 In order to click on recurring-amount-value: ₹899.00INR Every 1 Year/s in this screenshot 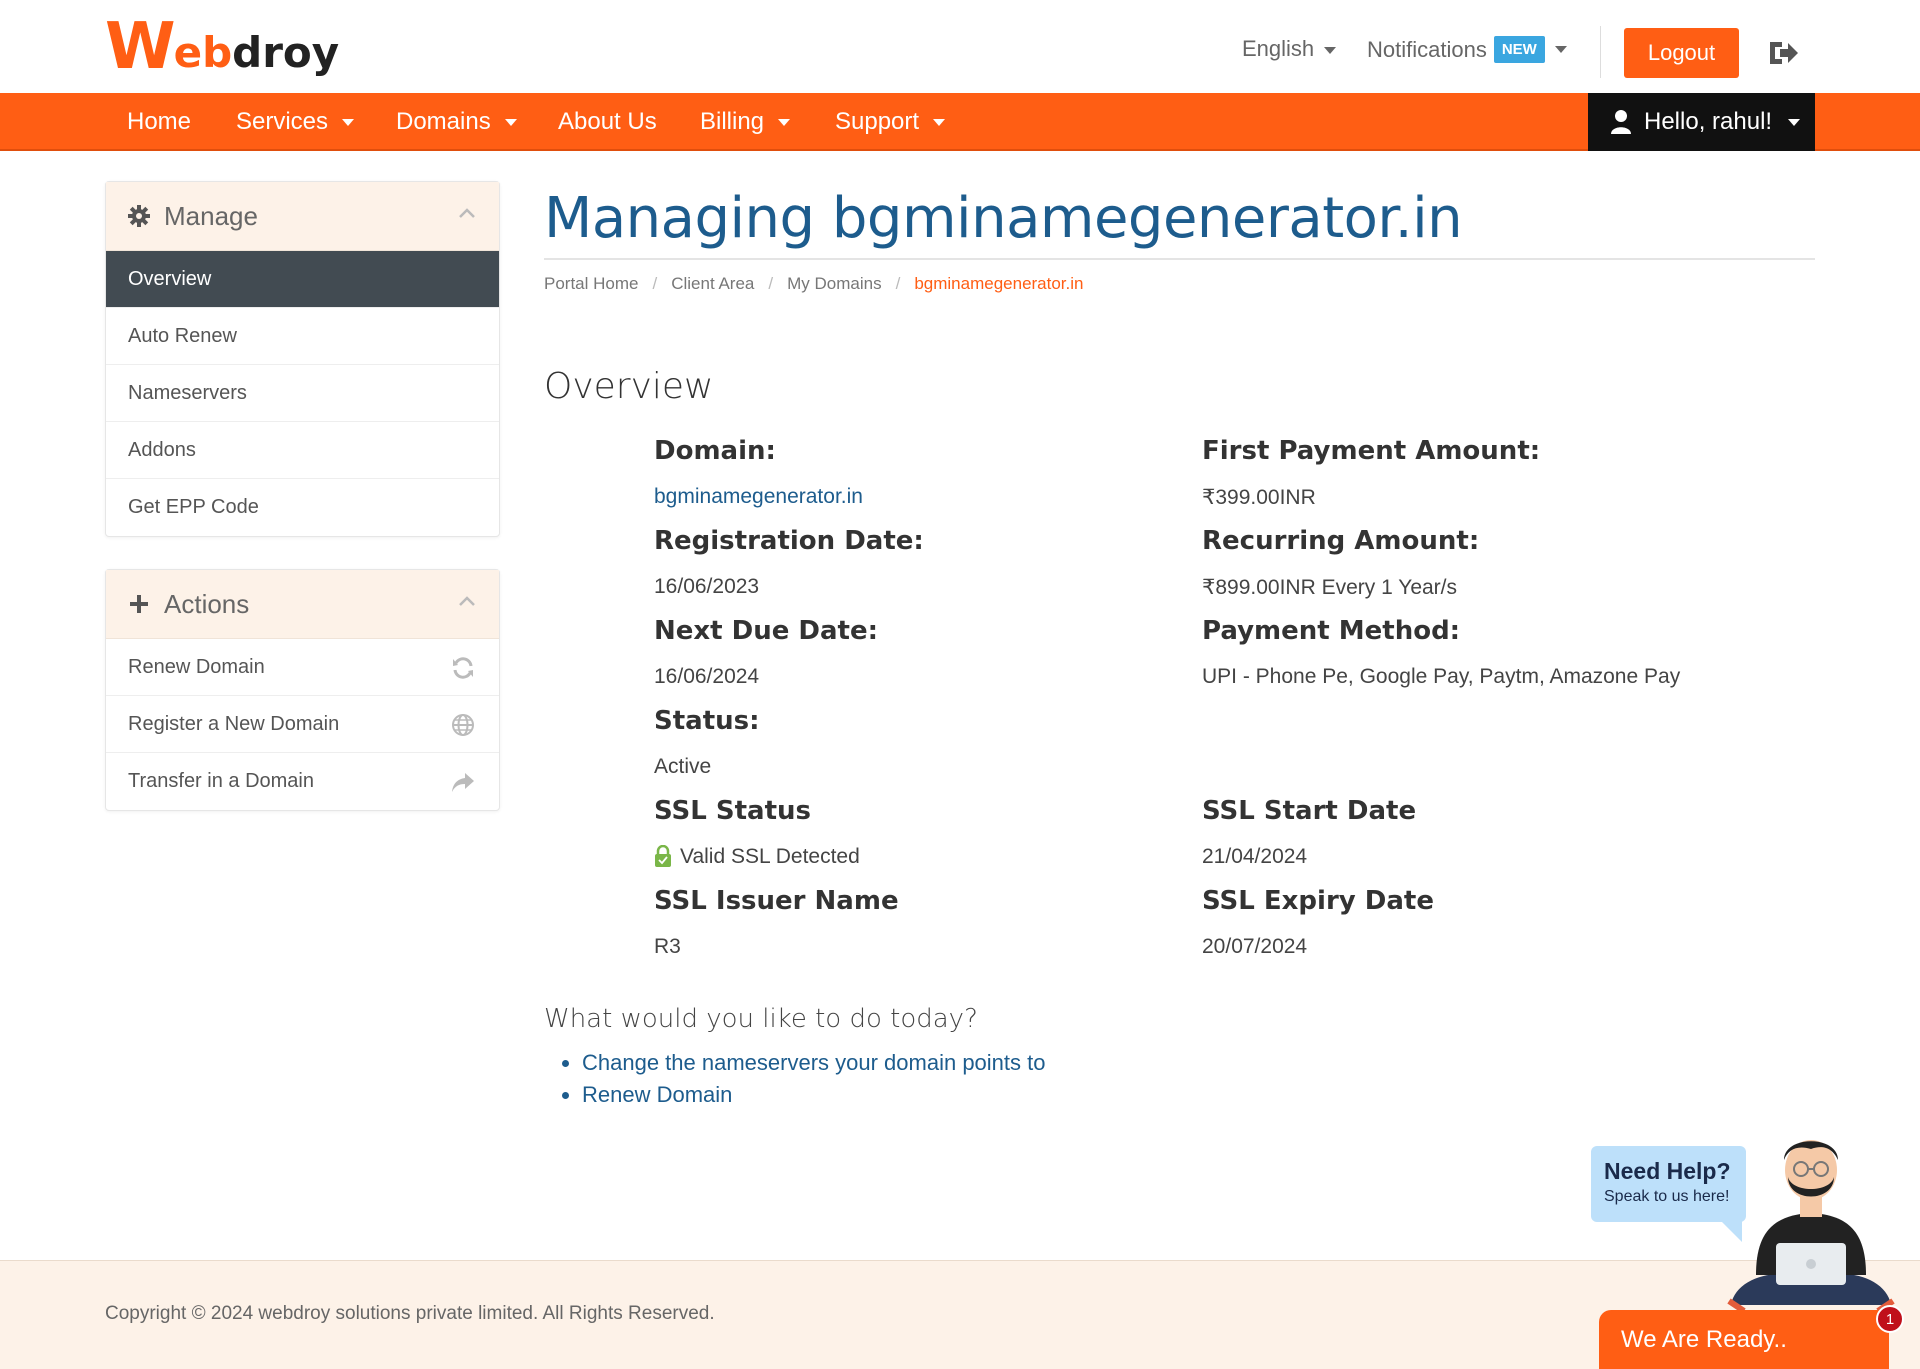, I will do `click(1330, 587)`.